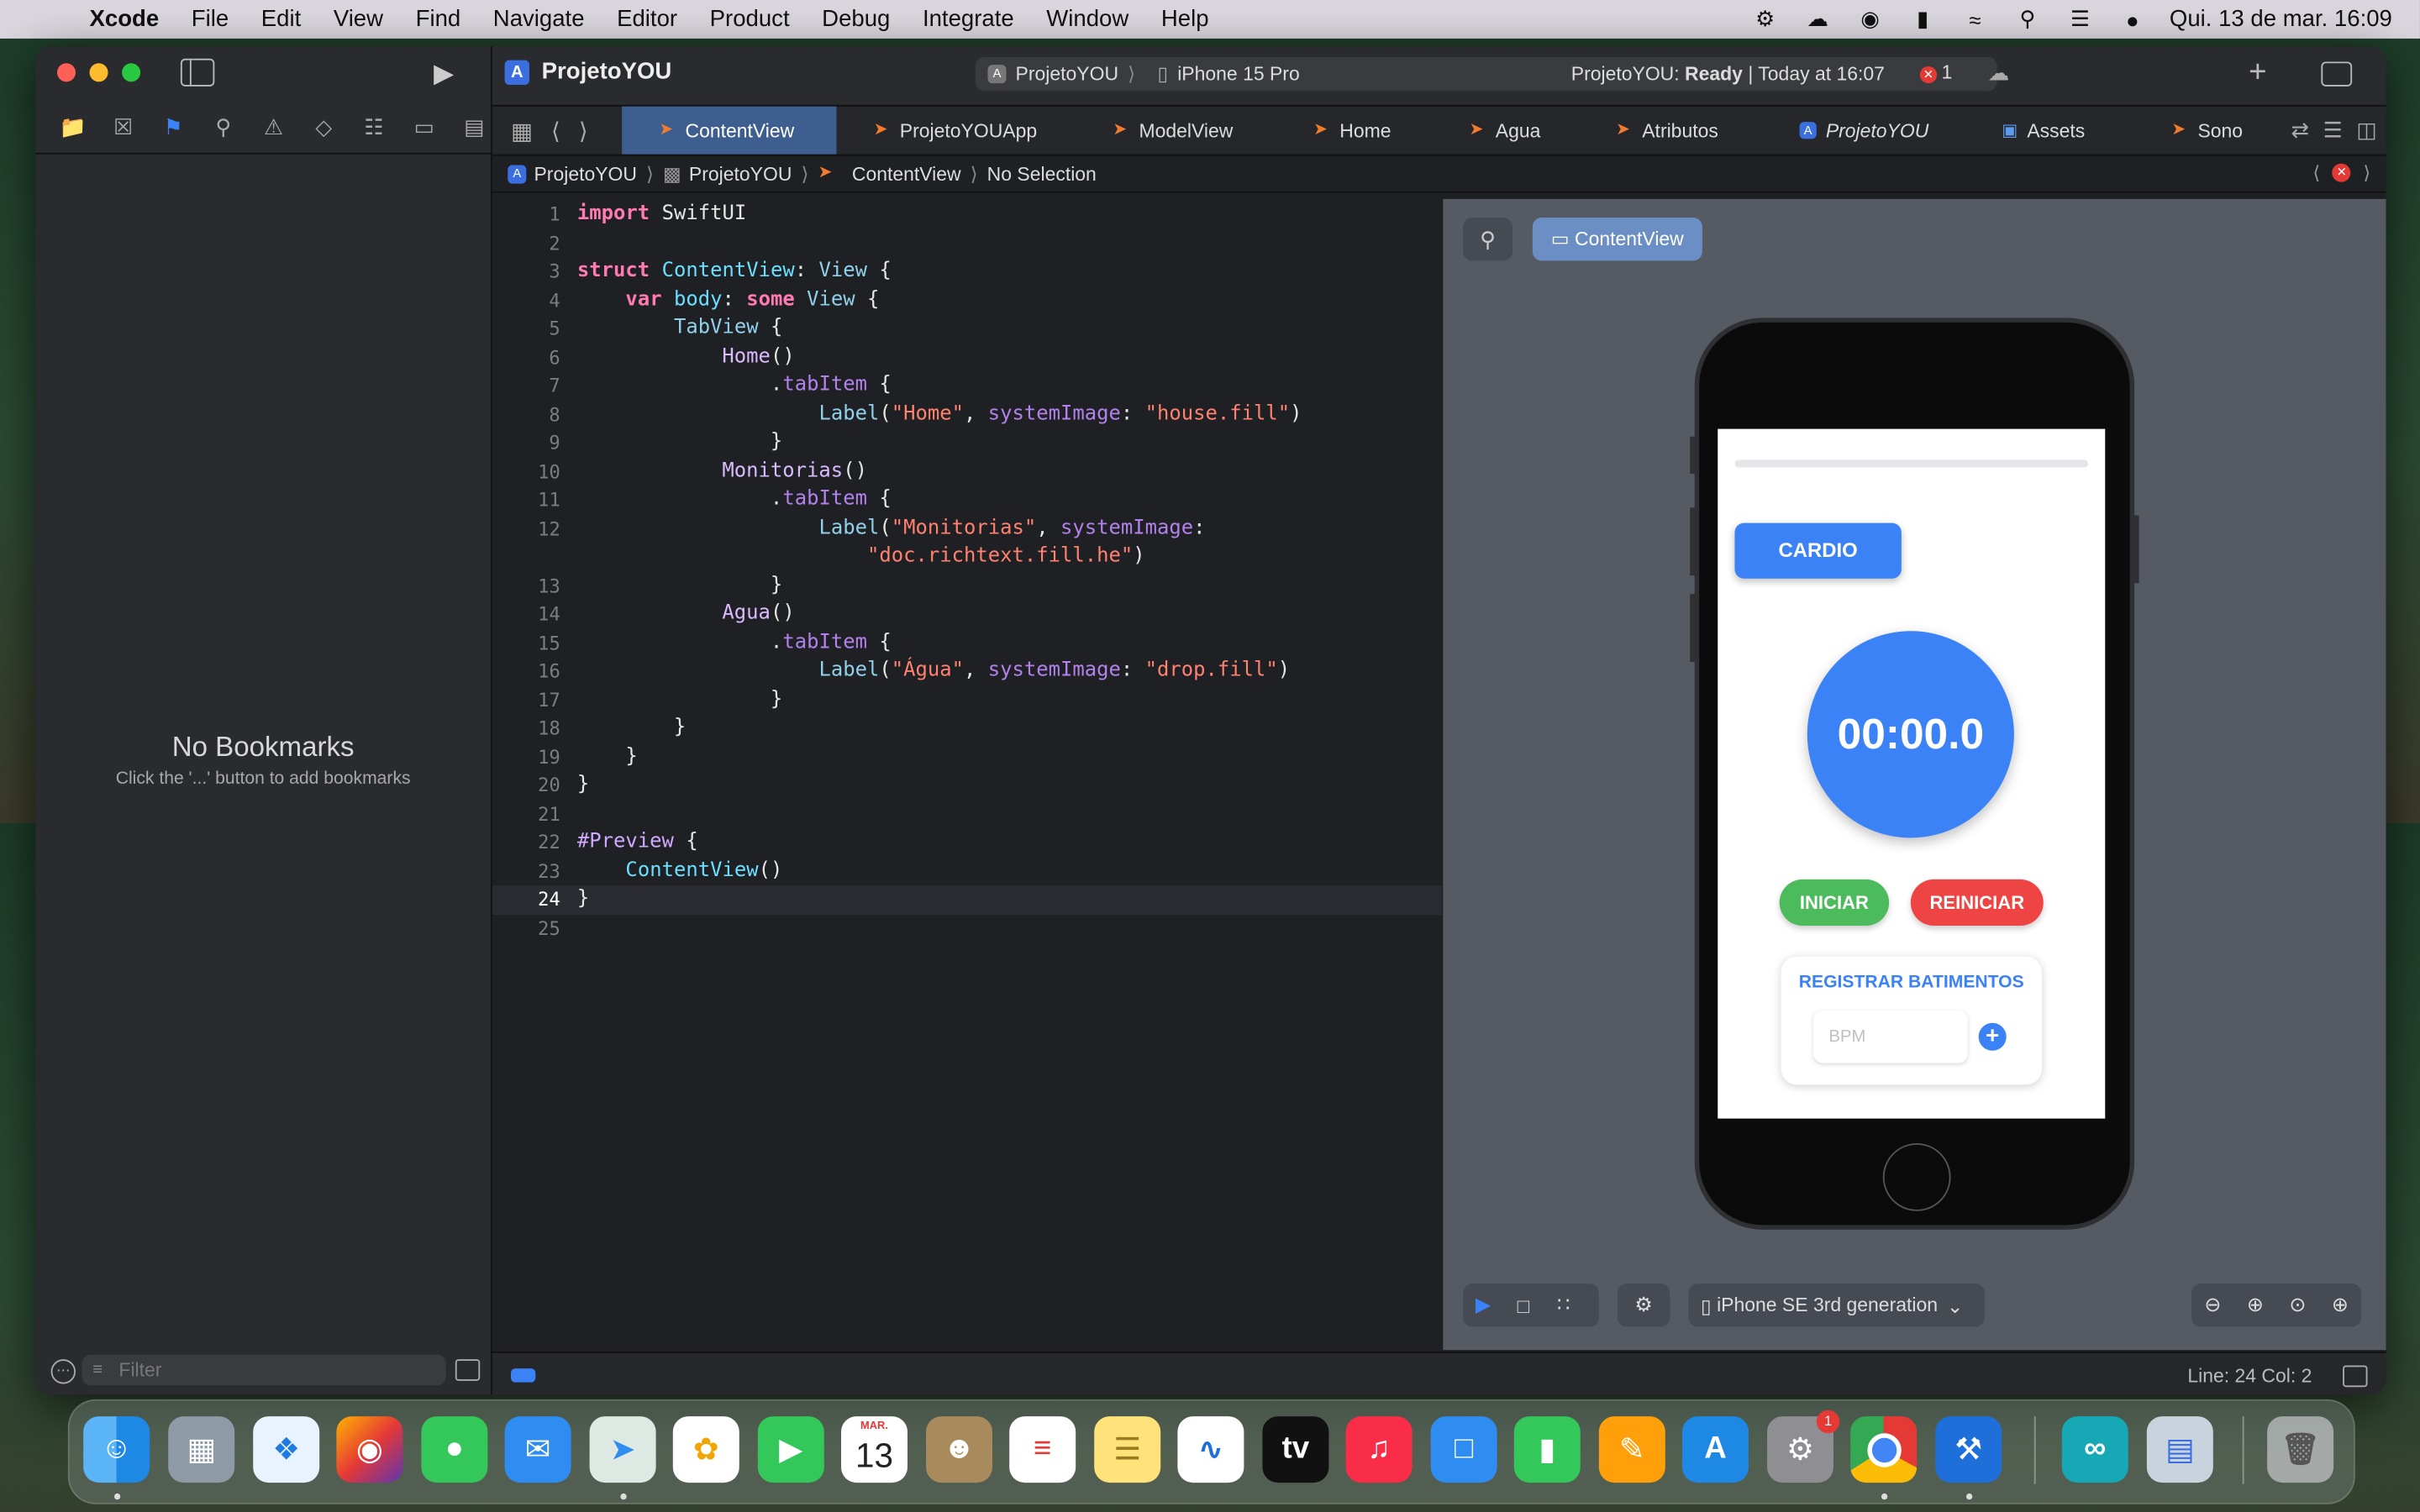 The image size is (2420, 1512). What do you see at coordinates (1715, 1449) in the screenshot?
I see `app-store-icon: A` at bounding box center [1715, 1449].